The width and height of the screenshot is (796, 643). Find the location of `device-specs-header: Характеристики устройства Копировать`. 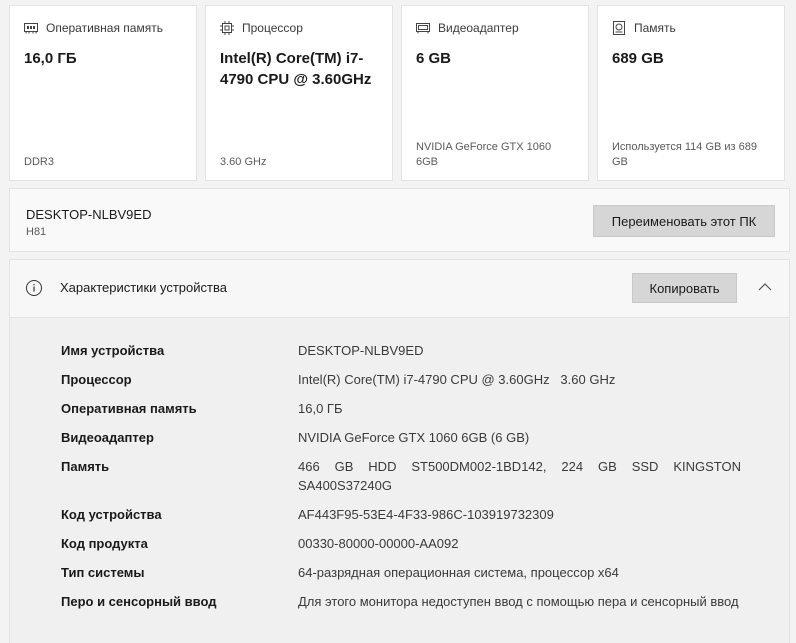

device-specs-header: Характеристики устройства Копировать is located at coordinates (399, 289).